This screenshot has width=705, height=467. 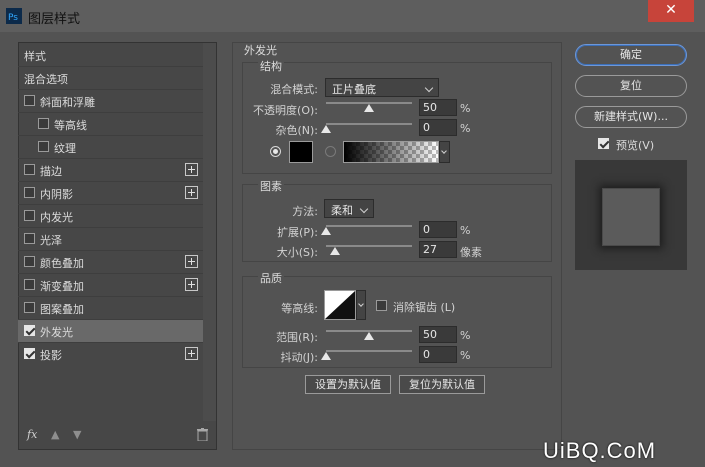 What do you see at coordinates (299, 308) in the screenshot?
I see `contour-label: 等高线:` at bounding box center [299, 308].